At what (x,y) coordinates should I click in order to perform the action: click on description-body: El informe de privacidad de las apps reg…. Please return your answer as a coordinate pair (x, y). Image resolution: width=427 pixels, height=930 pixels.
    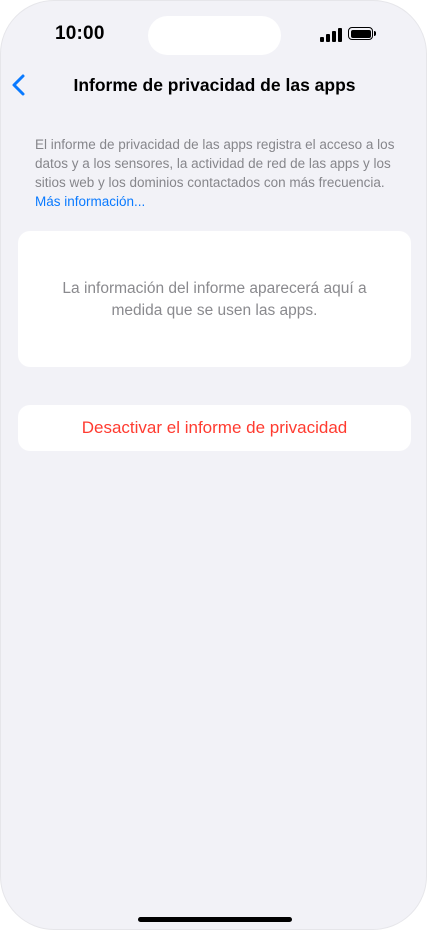
    Looking at the image, I should click on (215, 163).